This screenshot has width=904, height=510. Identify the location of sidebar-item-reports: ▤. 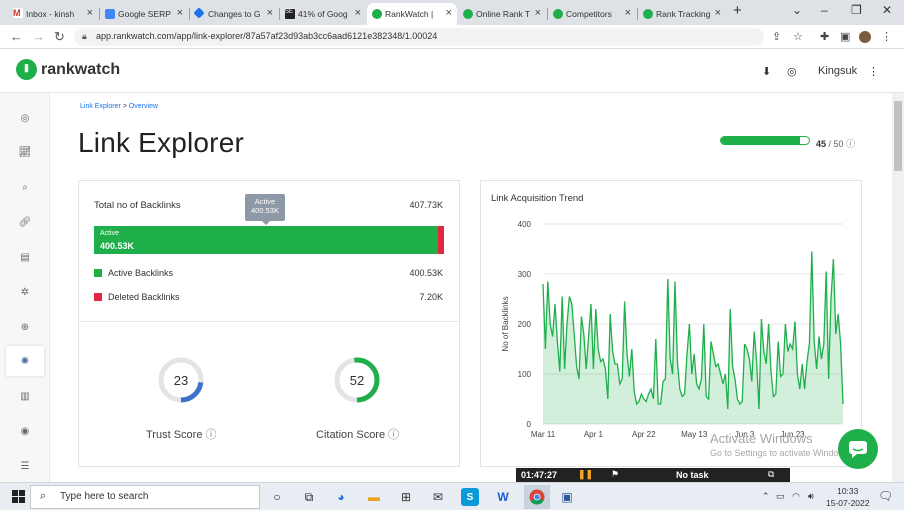
(25, 257).